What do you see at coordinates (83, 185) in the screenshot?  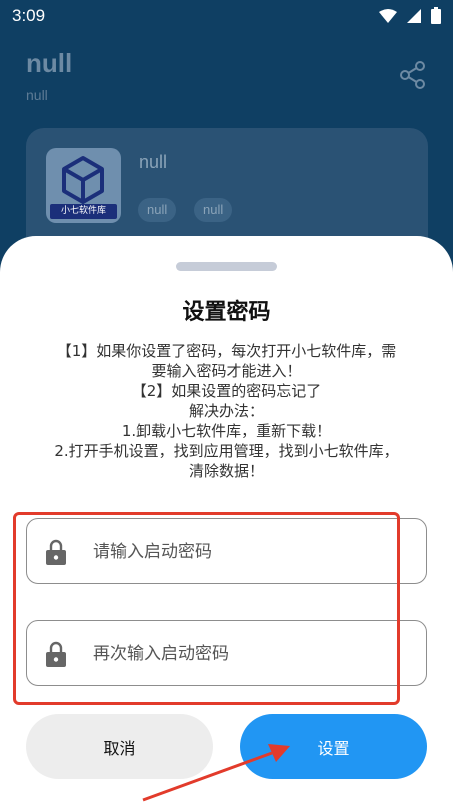 I see `app-icon: 小七软件库` at bounding box center [83, 185].